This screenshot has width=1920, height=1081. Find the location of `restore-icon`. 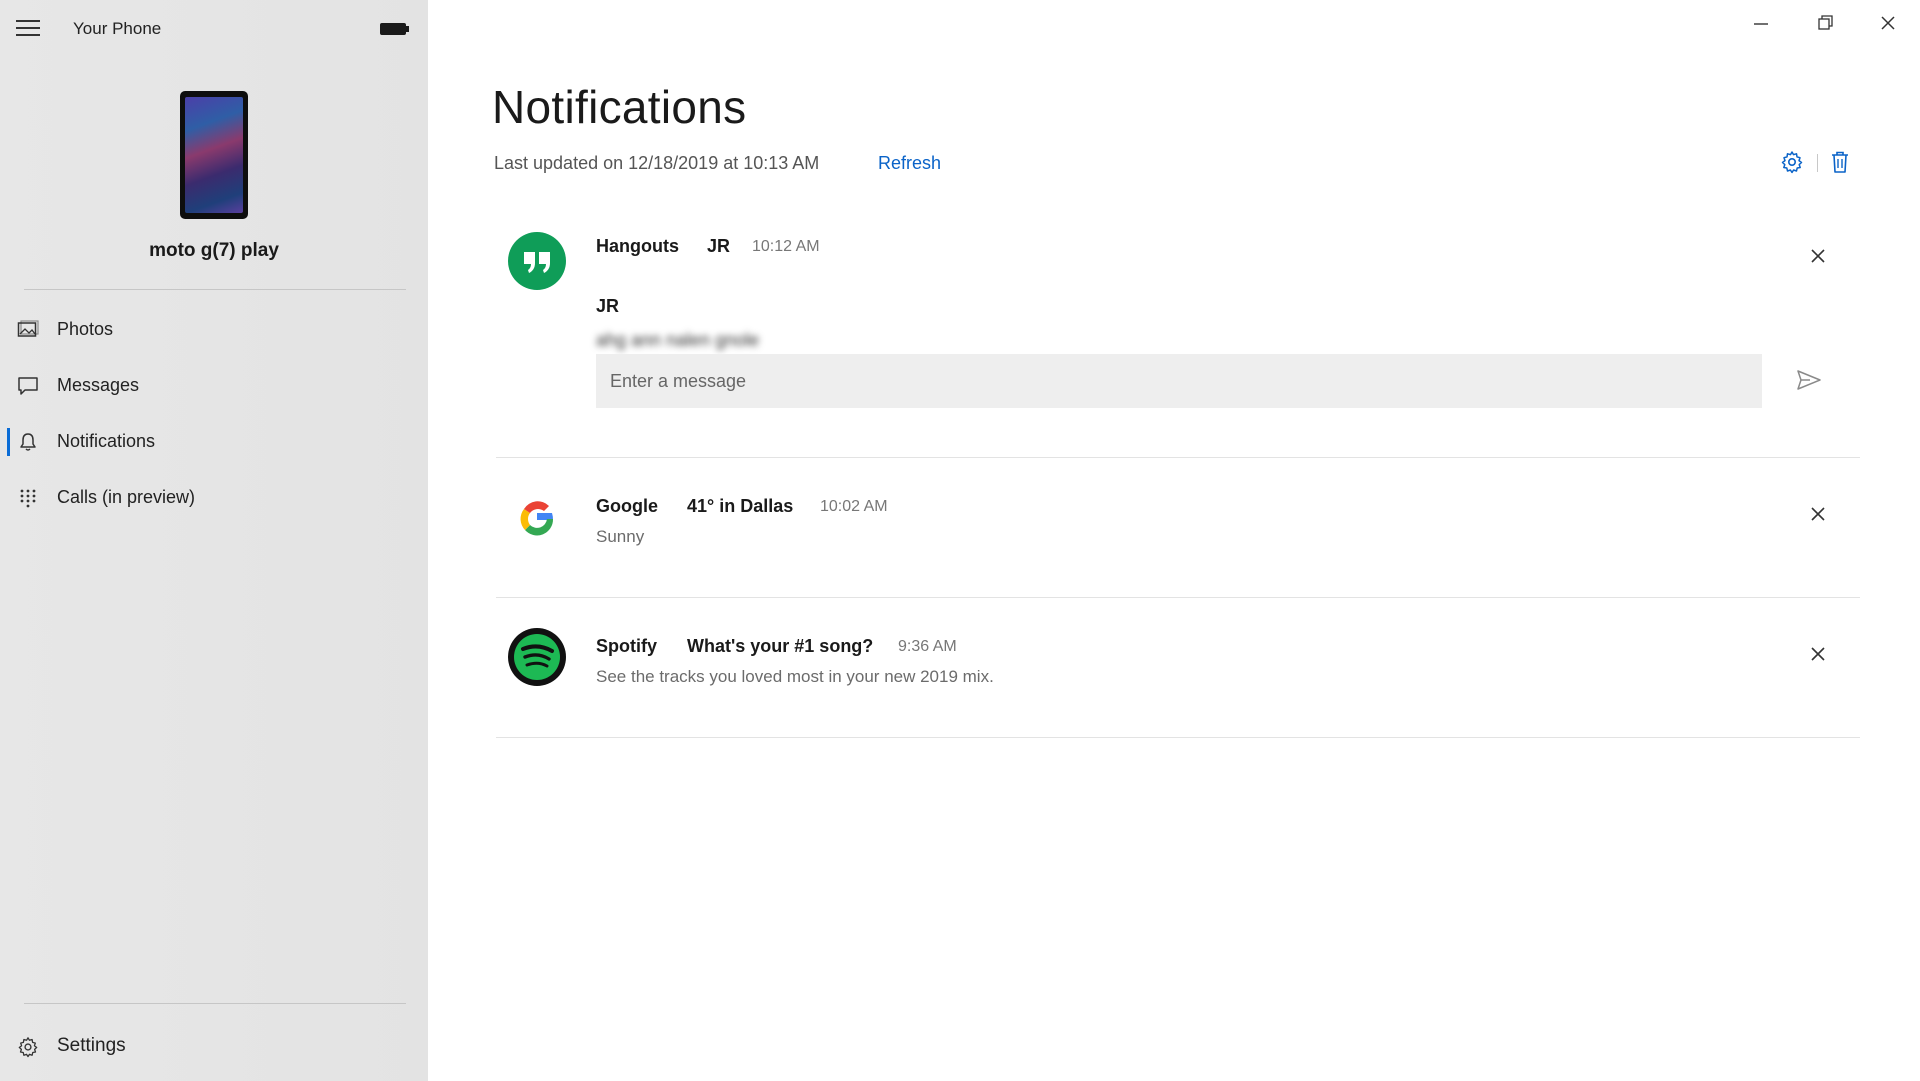

restore-icon is located at coordinates (1825, 22).